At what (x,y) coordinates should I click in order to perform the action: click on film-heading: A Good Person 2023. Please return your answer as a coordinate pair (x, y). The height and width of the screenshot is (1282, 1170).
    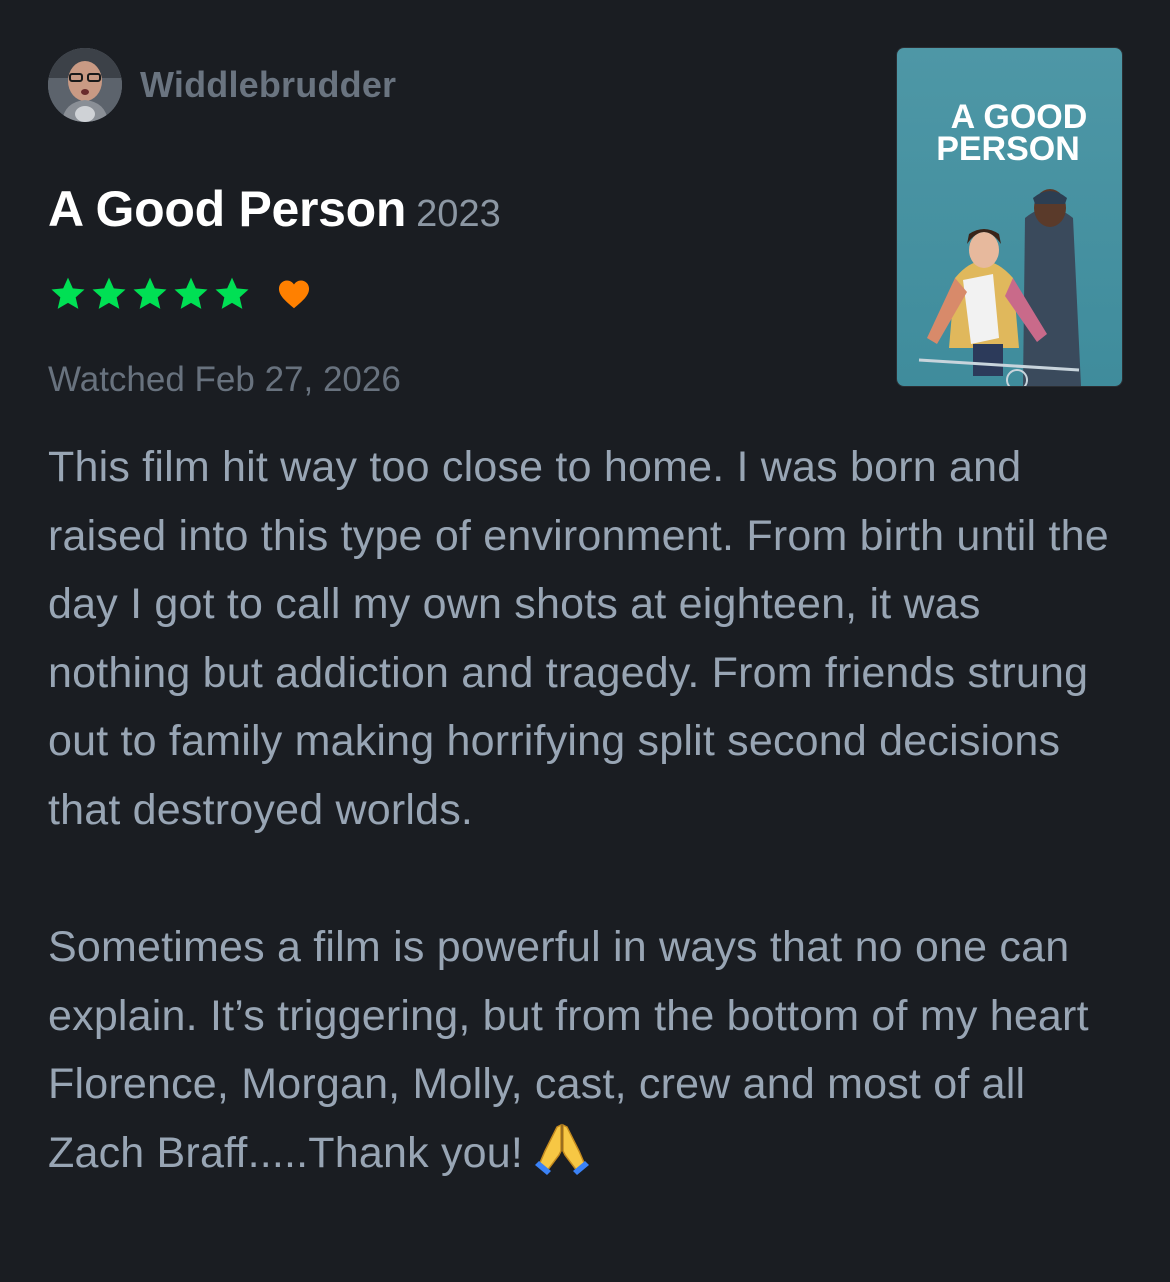
    Looking at the image, I should click on (274, 209).